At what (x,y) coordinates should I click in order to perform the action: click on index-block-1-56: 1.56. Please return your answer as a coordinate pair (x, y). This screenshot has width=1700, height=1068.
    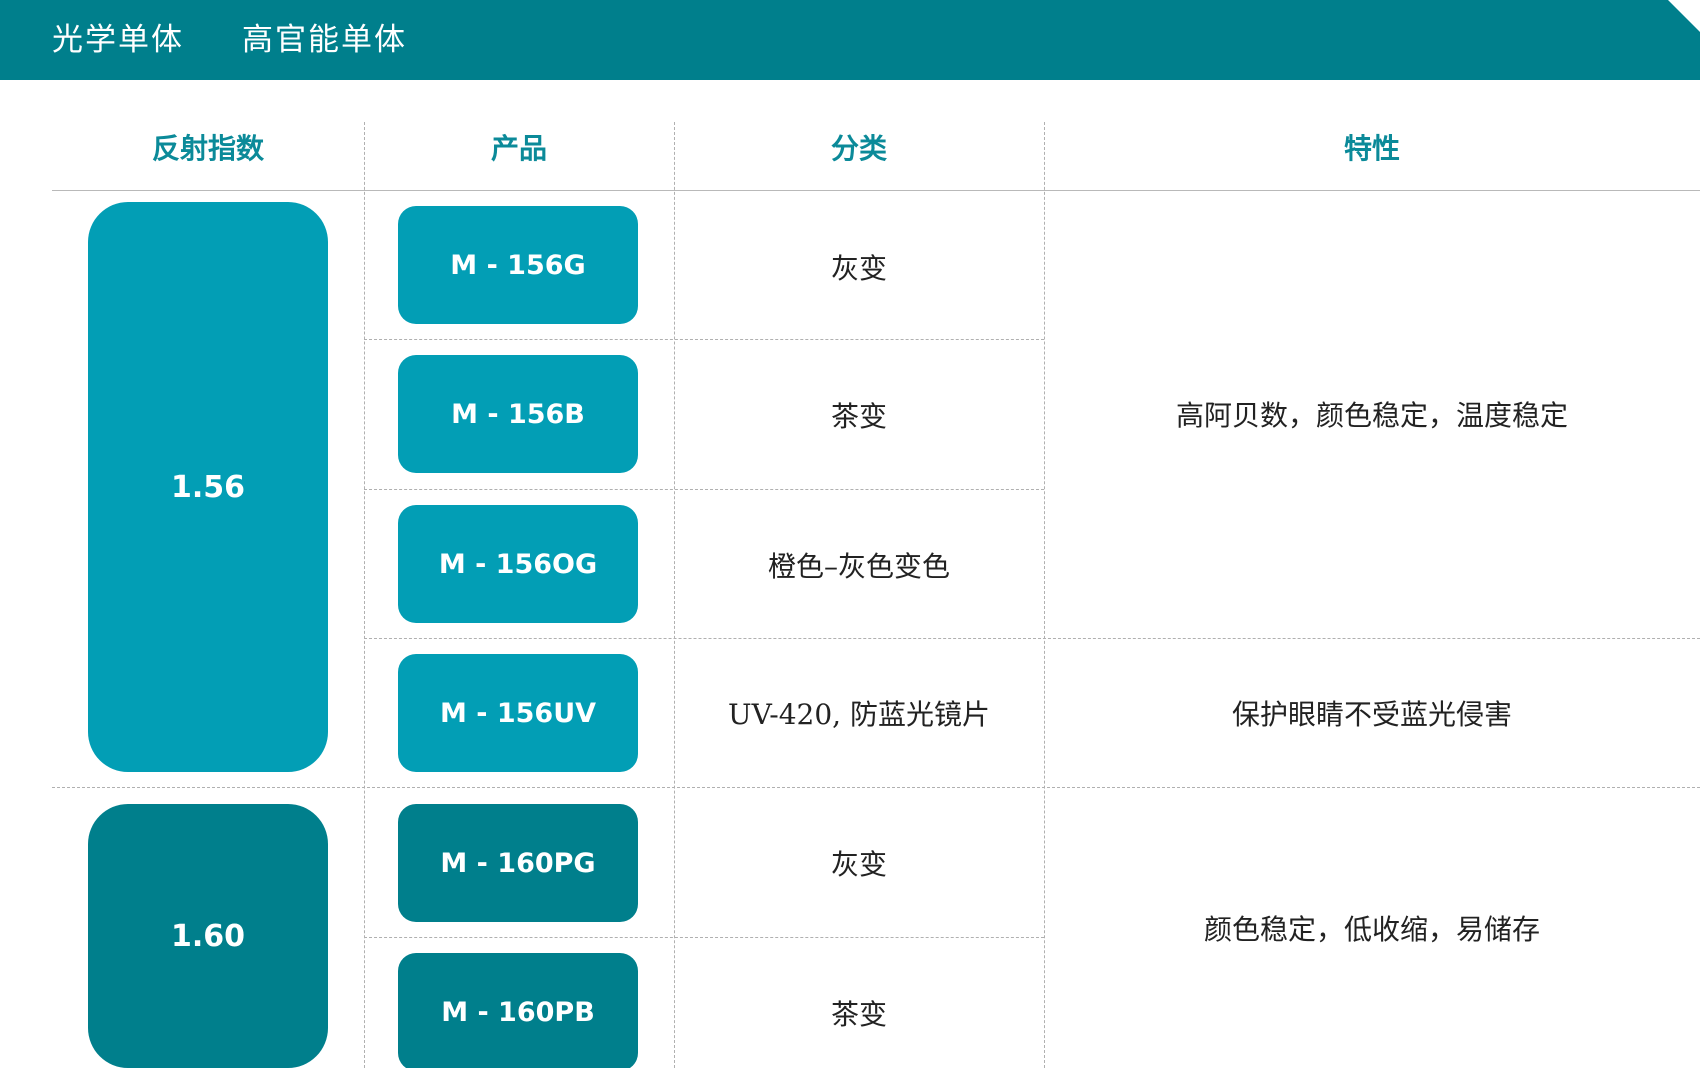
    Looking at the image, I should click on (208, 487).